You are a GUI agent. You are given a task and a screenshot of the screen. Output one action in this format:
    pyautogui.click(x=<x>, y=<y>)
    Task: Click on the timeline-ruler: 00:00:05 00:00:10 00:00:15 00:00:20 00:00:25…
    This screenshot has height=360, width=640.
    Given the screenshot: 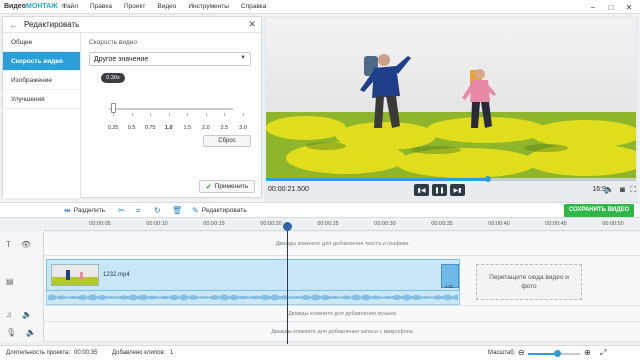 What is the action you would take?
    pyautogui.click(x=342, y=225)
    